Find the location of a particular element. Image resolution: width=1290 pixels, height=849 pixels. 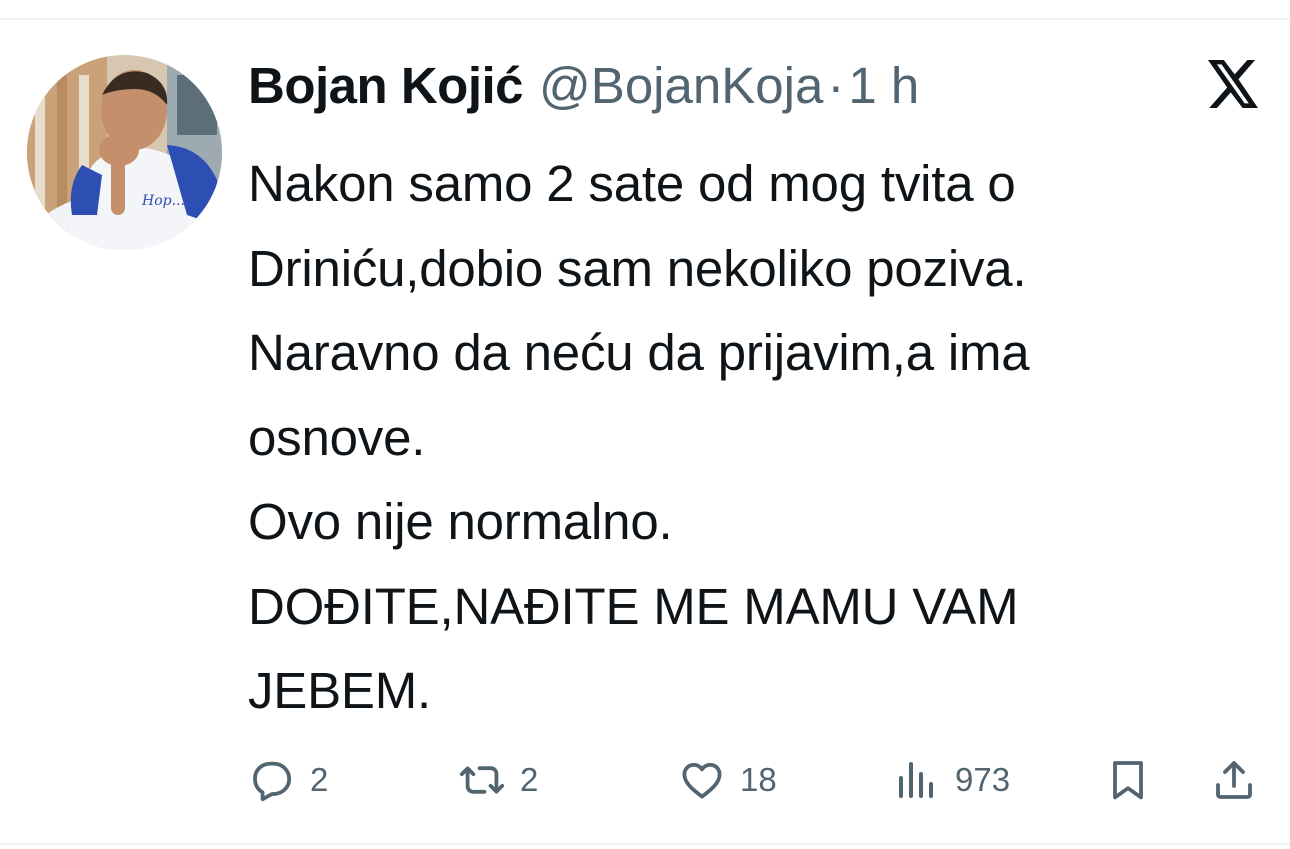

tweet-header: Bojan Kojić @BojanKoja · 1 h is located at coordinates (583, 86).